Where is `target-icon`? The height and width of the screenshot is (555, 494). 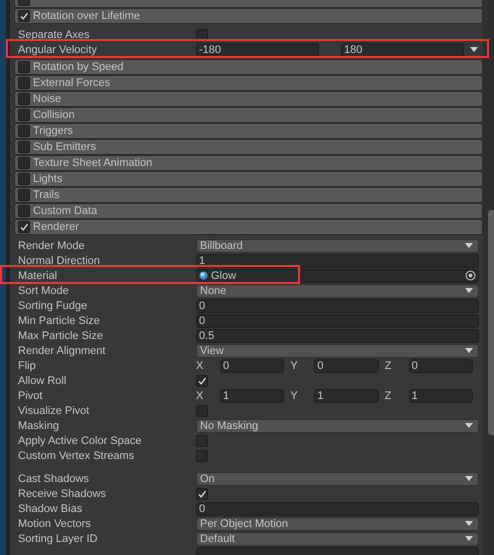 target-icon is located at coordinates (470, 275).